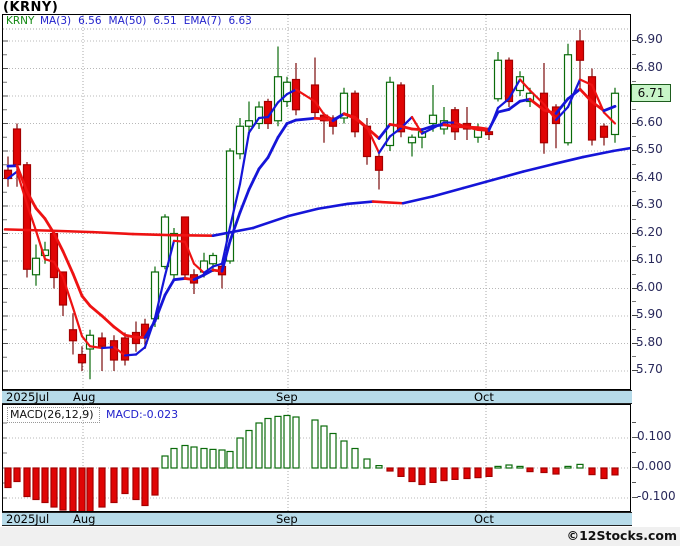 The image size is (680, 546). I want to click on price-axis-label: 6.90, so click(649, 39).